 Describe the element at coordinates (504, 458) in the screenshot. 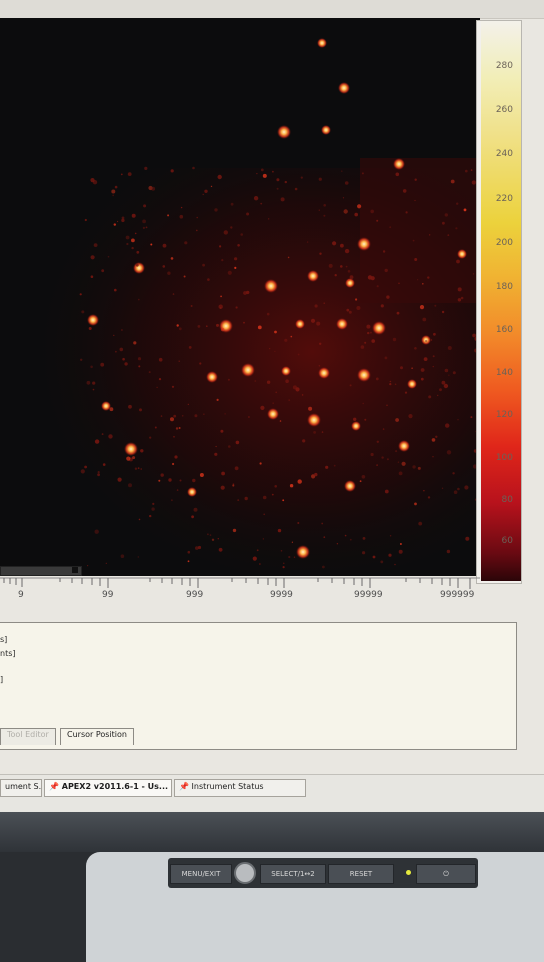

I see `colorbar-label: 100` at that location.